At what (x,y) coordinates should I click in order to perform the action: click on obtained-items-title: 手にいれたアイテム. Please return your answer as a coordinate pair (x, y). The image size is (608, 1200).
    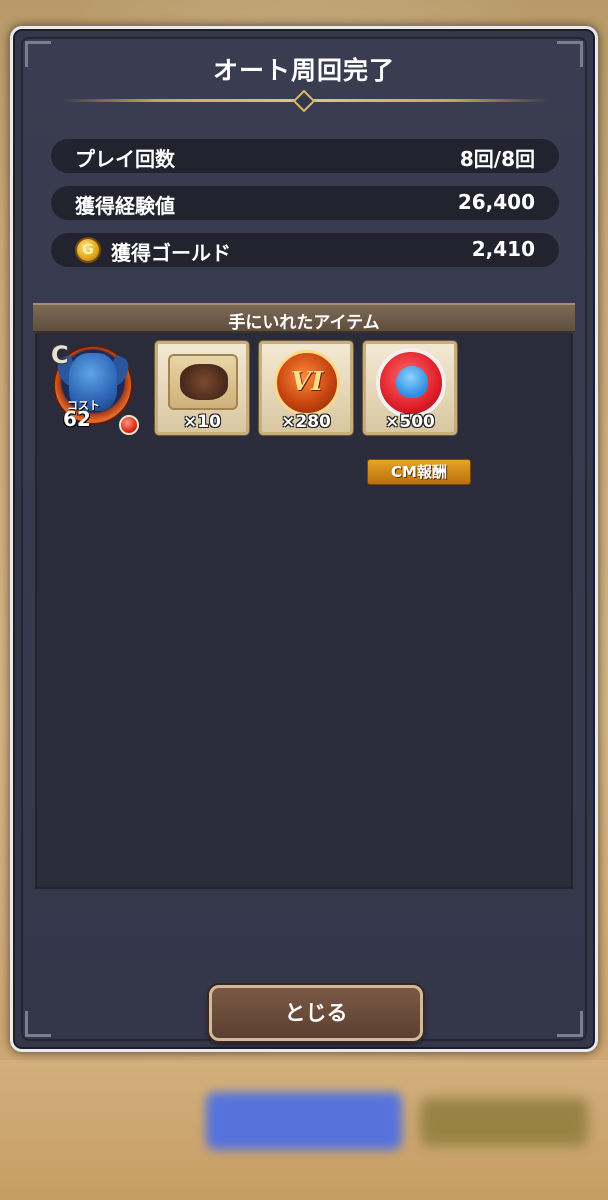
    Looking at the image, I should click on (304, 323).